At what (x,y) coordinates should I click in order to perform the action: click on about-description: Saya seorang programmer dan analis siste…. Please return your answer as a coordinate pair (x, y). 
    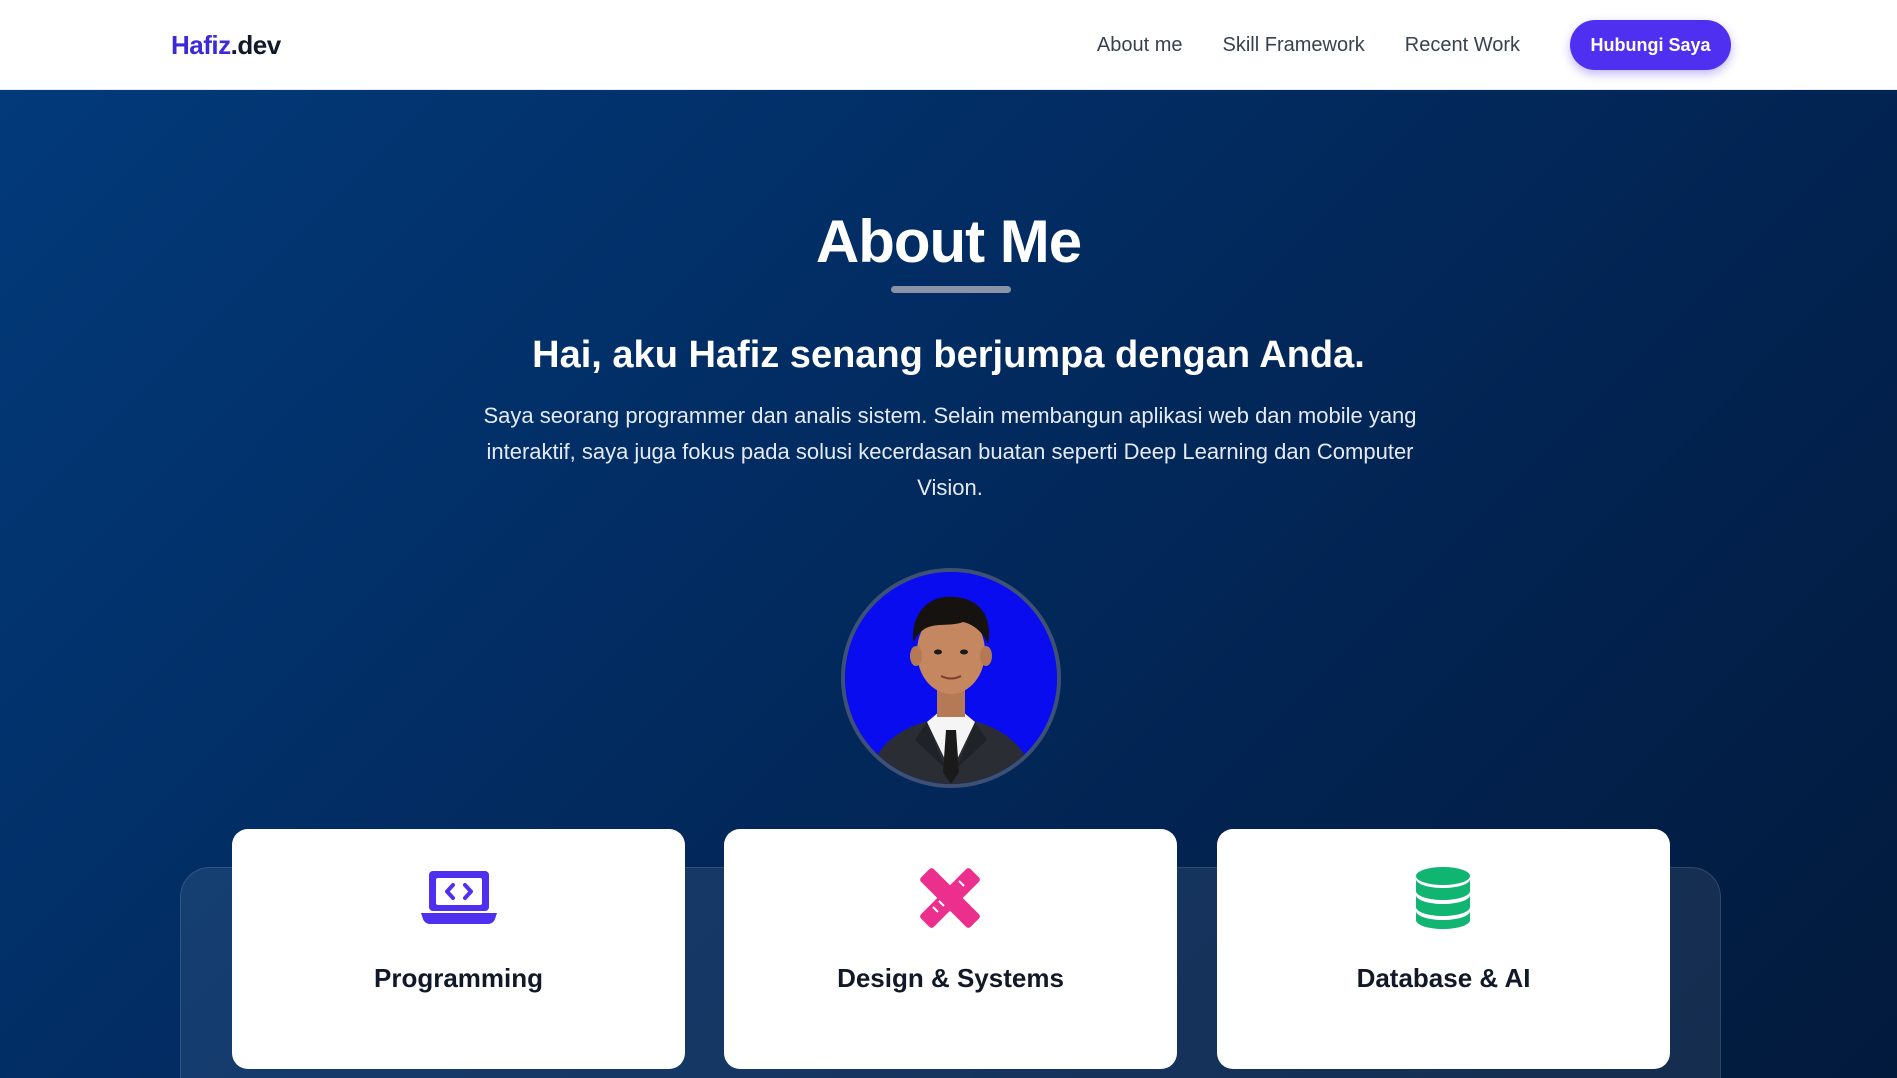
    Looking at the image, I should click on (950, 451).